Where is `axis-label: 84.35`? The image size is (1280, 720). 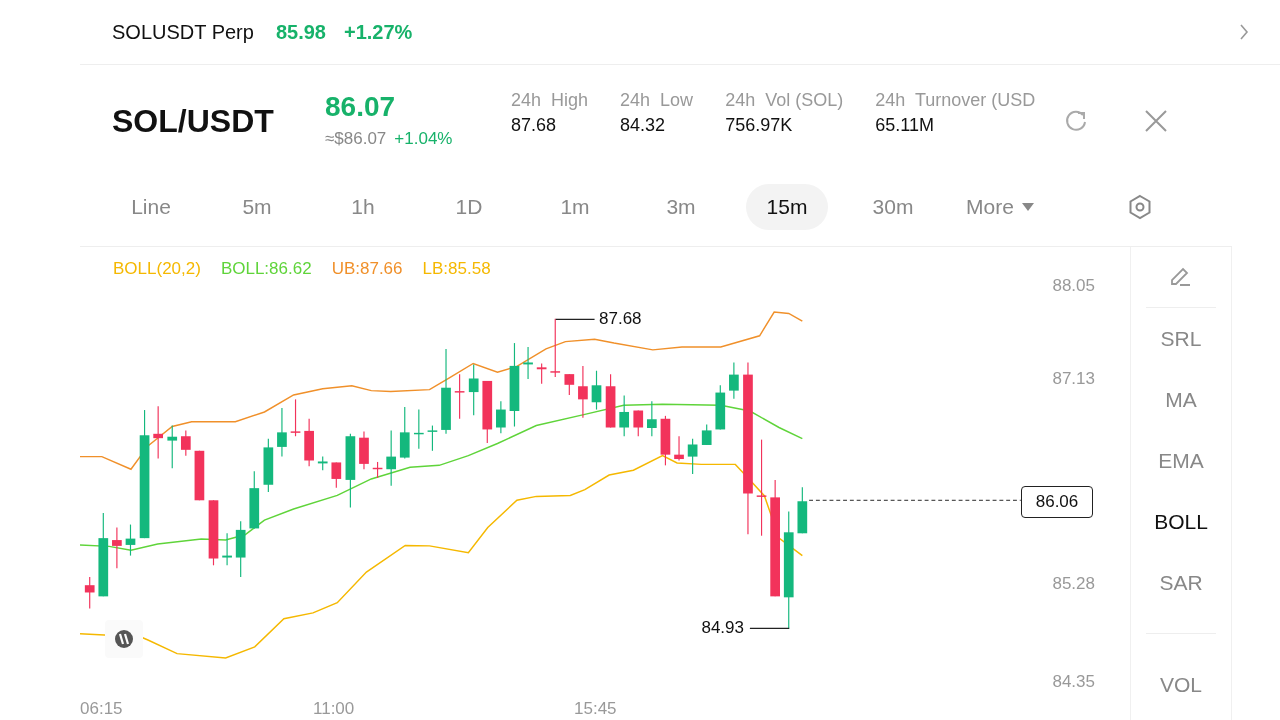 axis-label: 84.35 is located at coordinates (1073, 682).